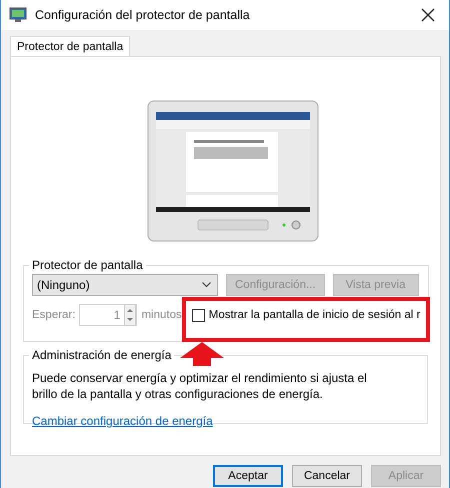  Describe the element at coordinates (200, 386) in the screenshot. I see `power-description: Puede conservar energía y optimizar el rendimiento si ajusta el brillo de la pantalla y otras configuraciones de energía.` at that location.